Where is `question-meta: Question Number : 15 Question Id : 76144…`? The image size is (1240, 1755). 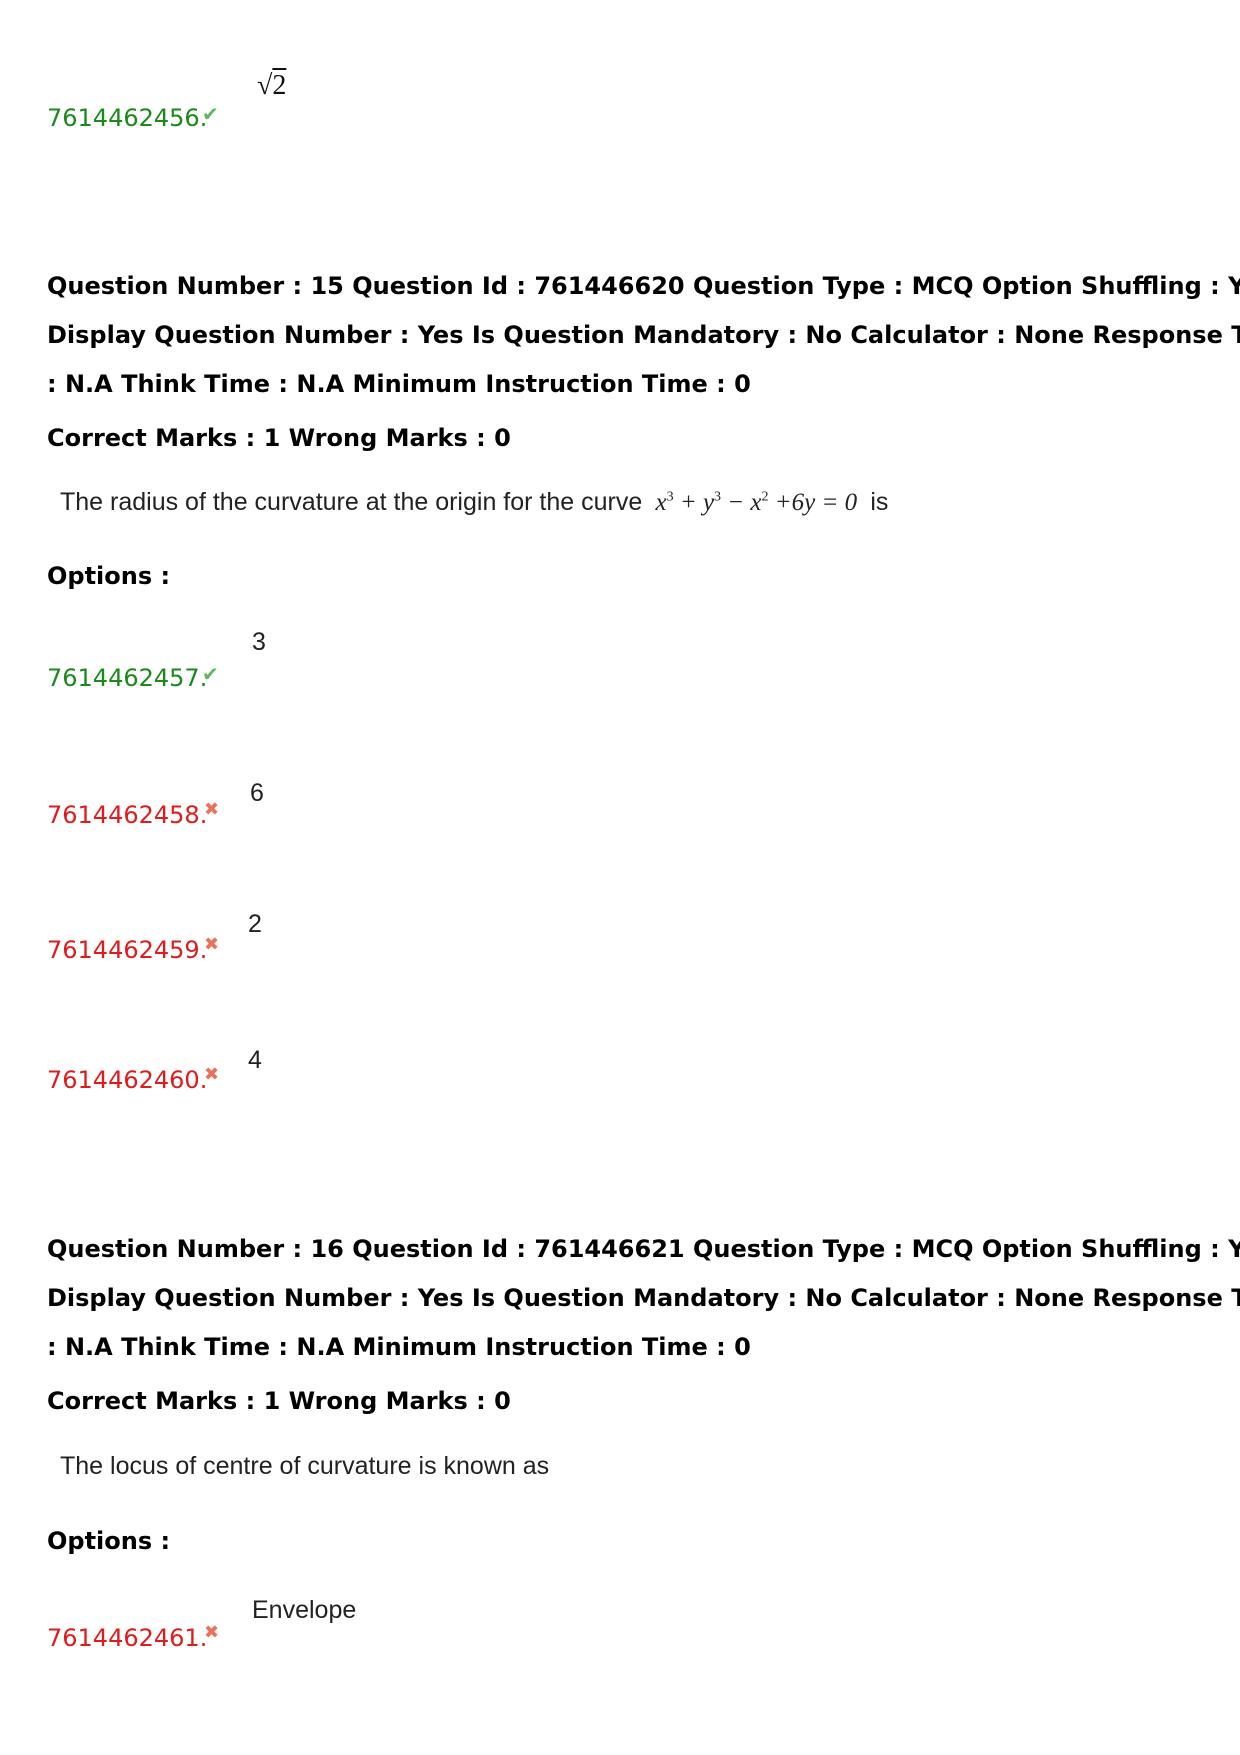 question-meta: Question Number : 15 Question Id : 76144… is located at coordinates (643, 335).